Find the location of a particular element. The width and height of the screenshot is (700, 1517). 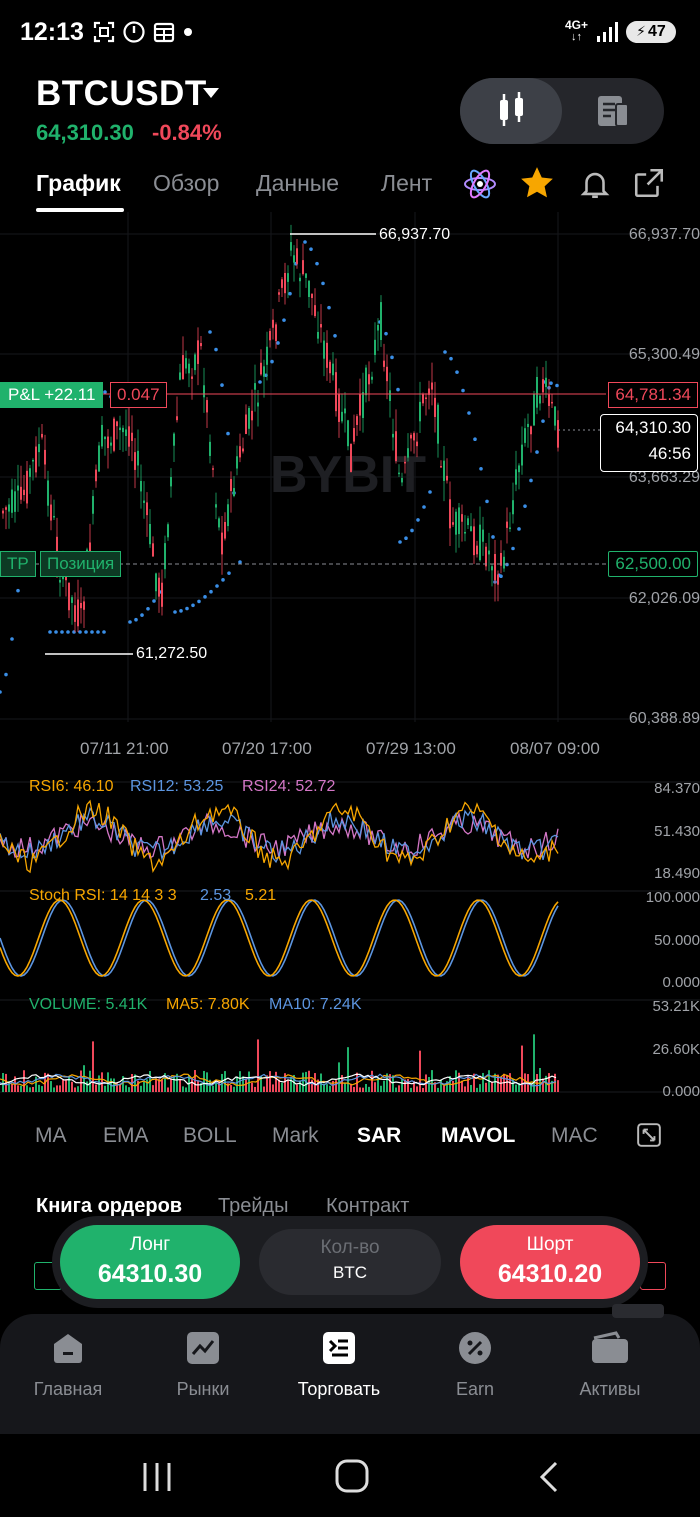

calendar-icon is located at coordinates (164, 32).